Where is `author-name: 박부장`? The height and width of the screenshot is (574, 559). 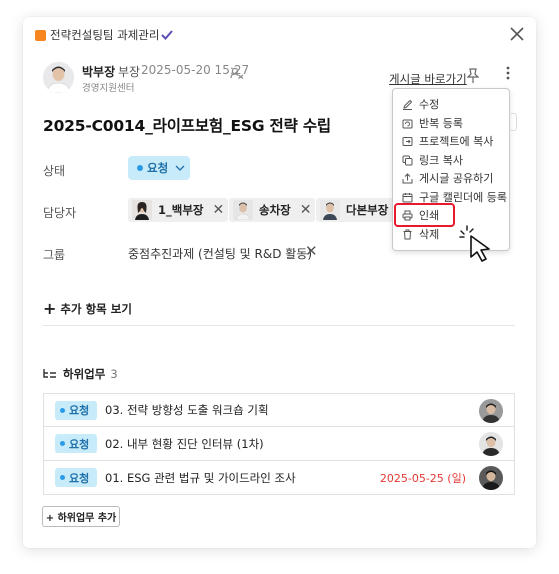
author-name: 박부장 is located at coordinates (98, 71).